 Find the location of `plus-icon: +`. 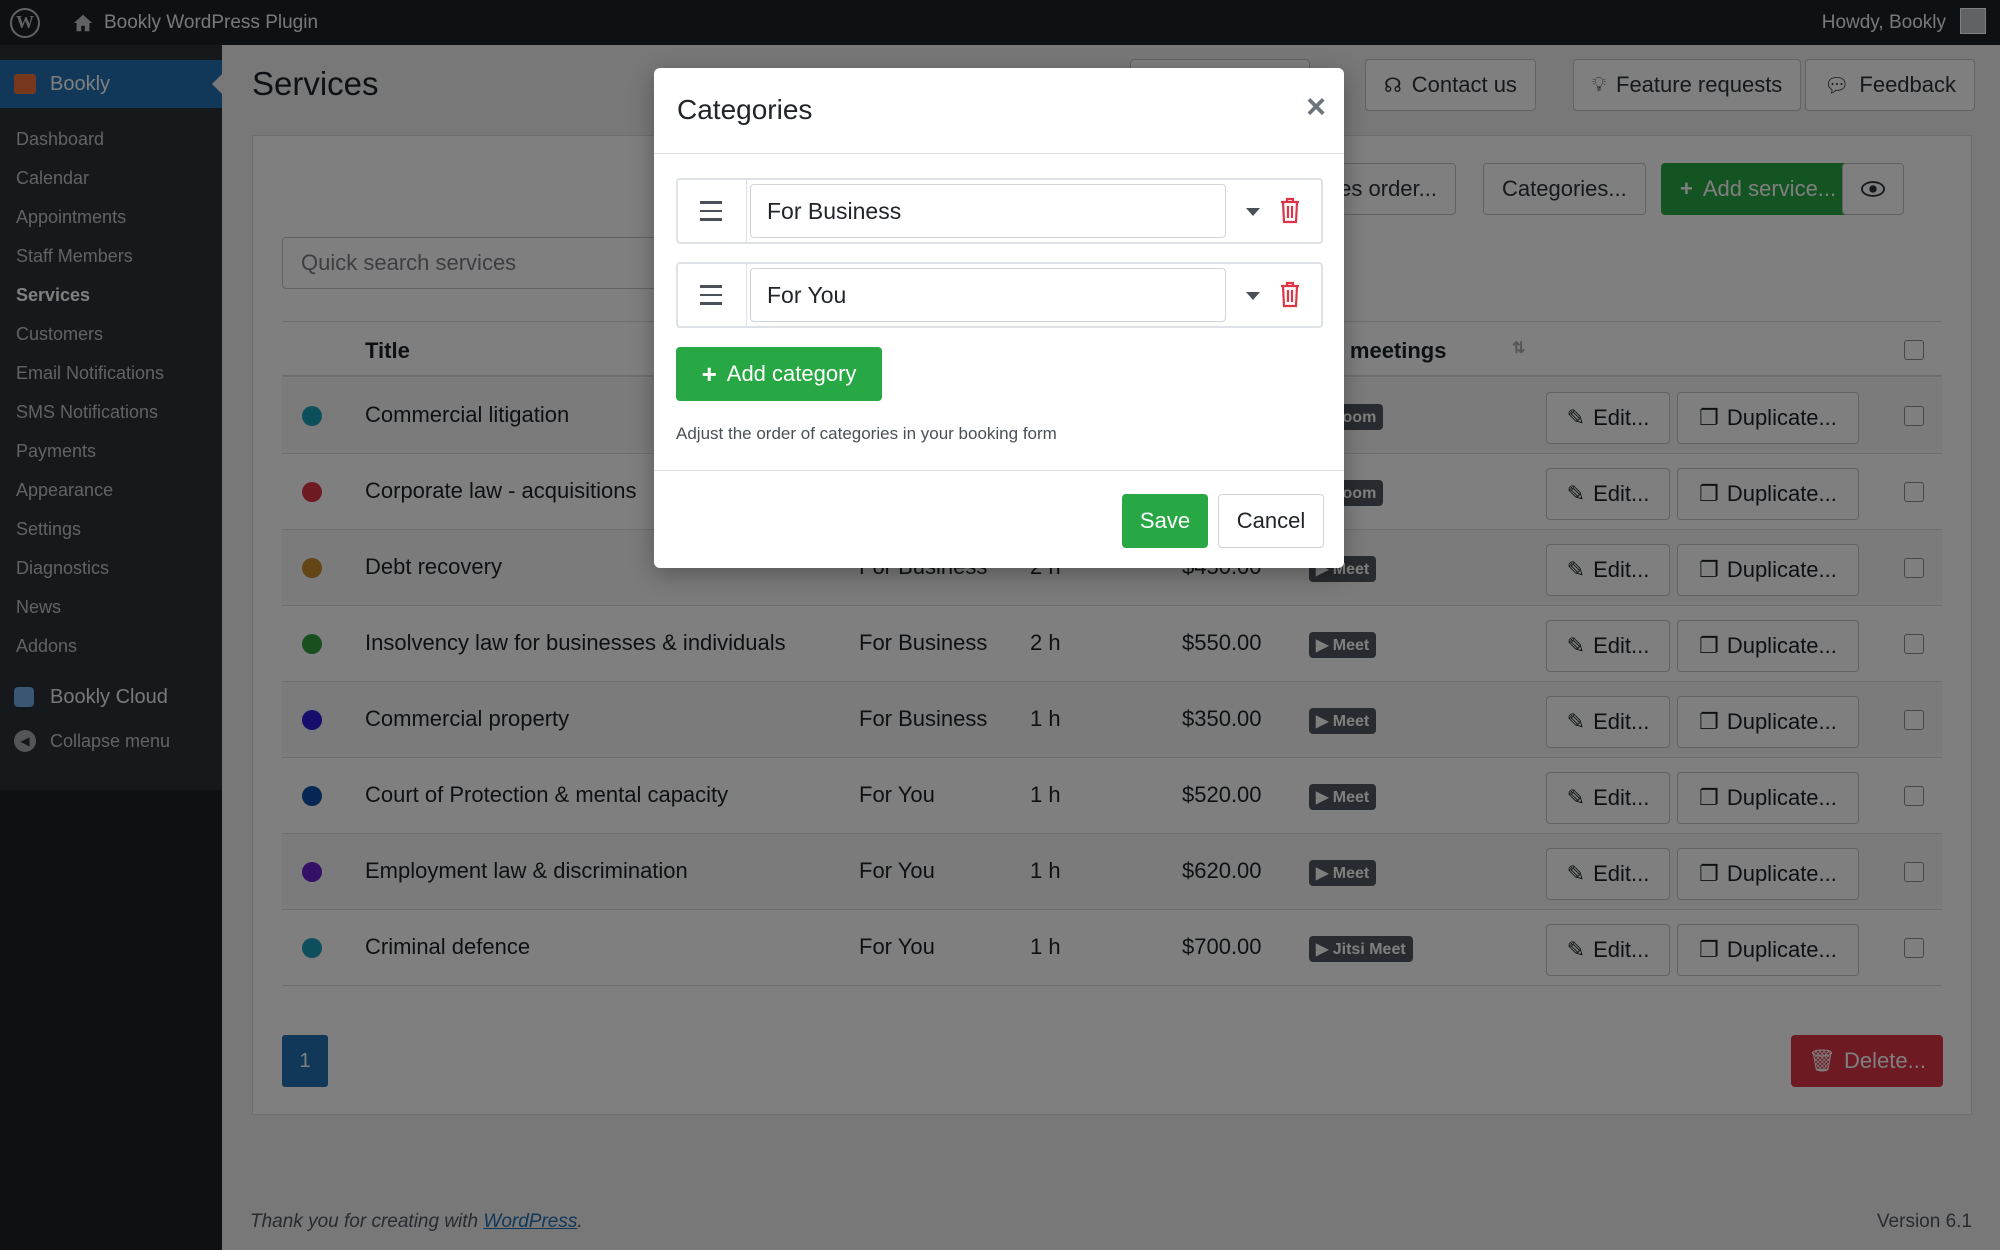

plus-icon: + is located at coordinates (709, 373).